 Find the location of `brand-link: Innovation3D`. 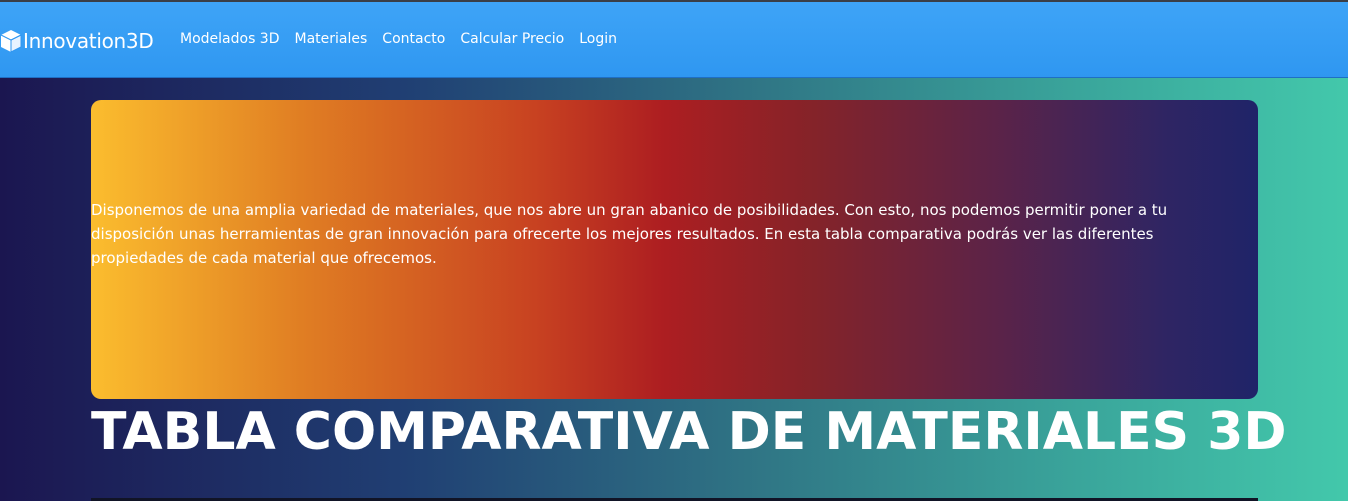

brand-link: Innovation3D is located at coordinates (77, 41).